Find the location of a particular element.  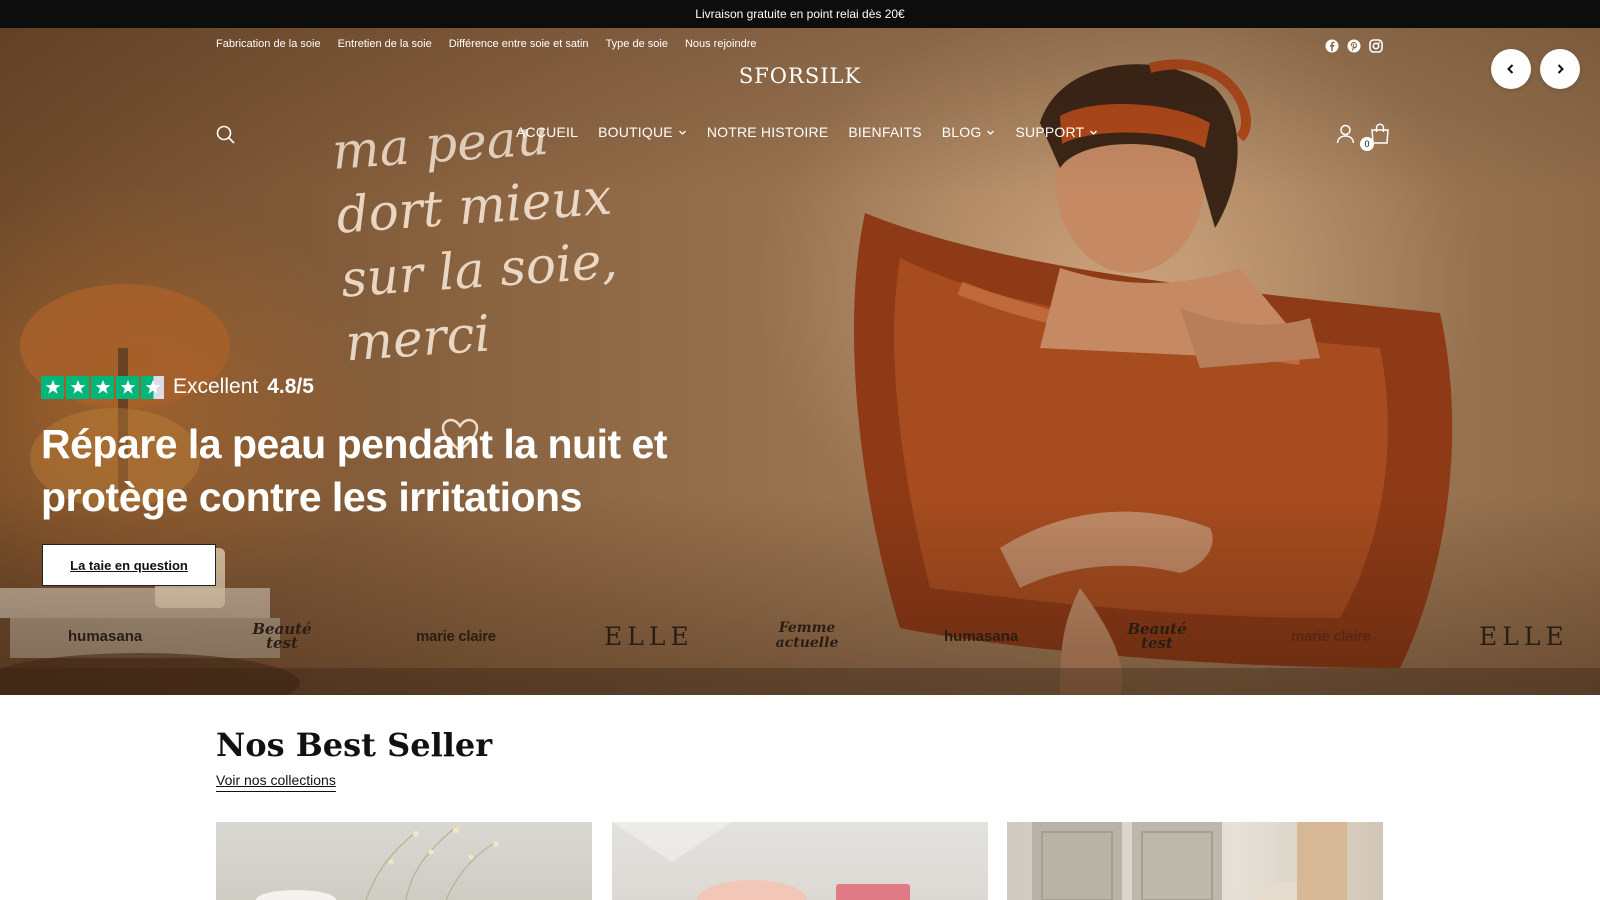

nav-item-blog: BLOG is located at coordinates (969, 132).